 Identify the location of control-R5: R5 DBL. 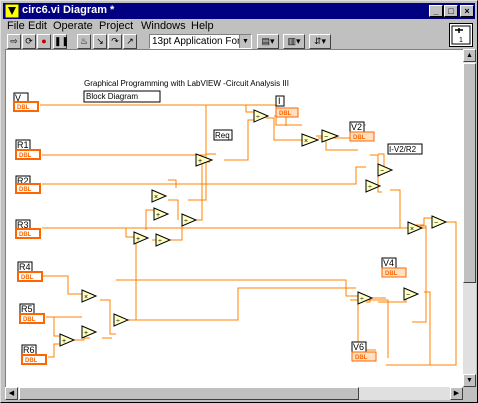
(32, 313).